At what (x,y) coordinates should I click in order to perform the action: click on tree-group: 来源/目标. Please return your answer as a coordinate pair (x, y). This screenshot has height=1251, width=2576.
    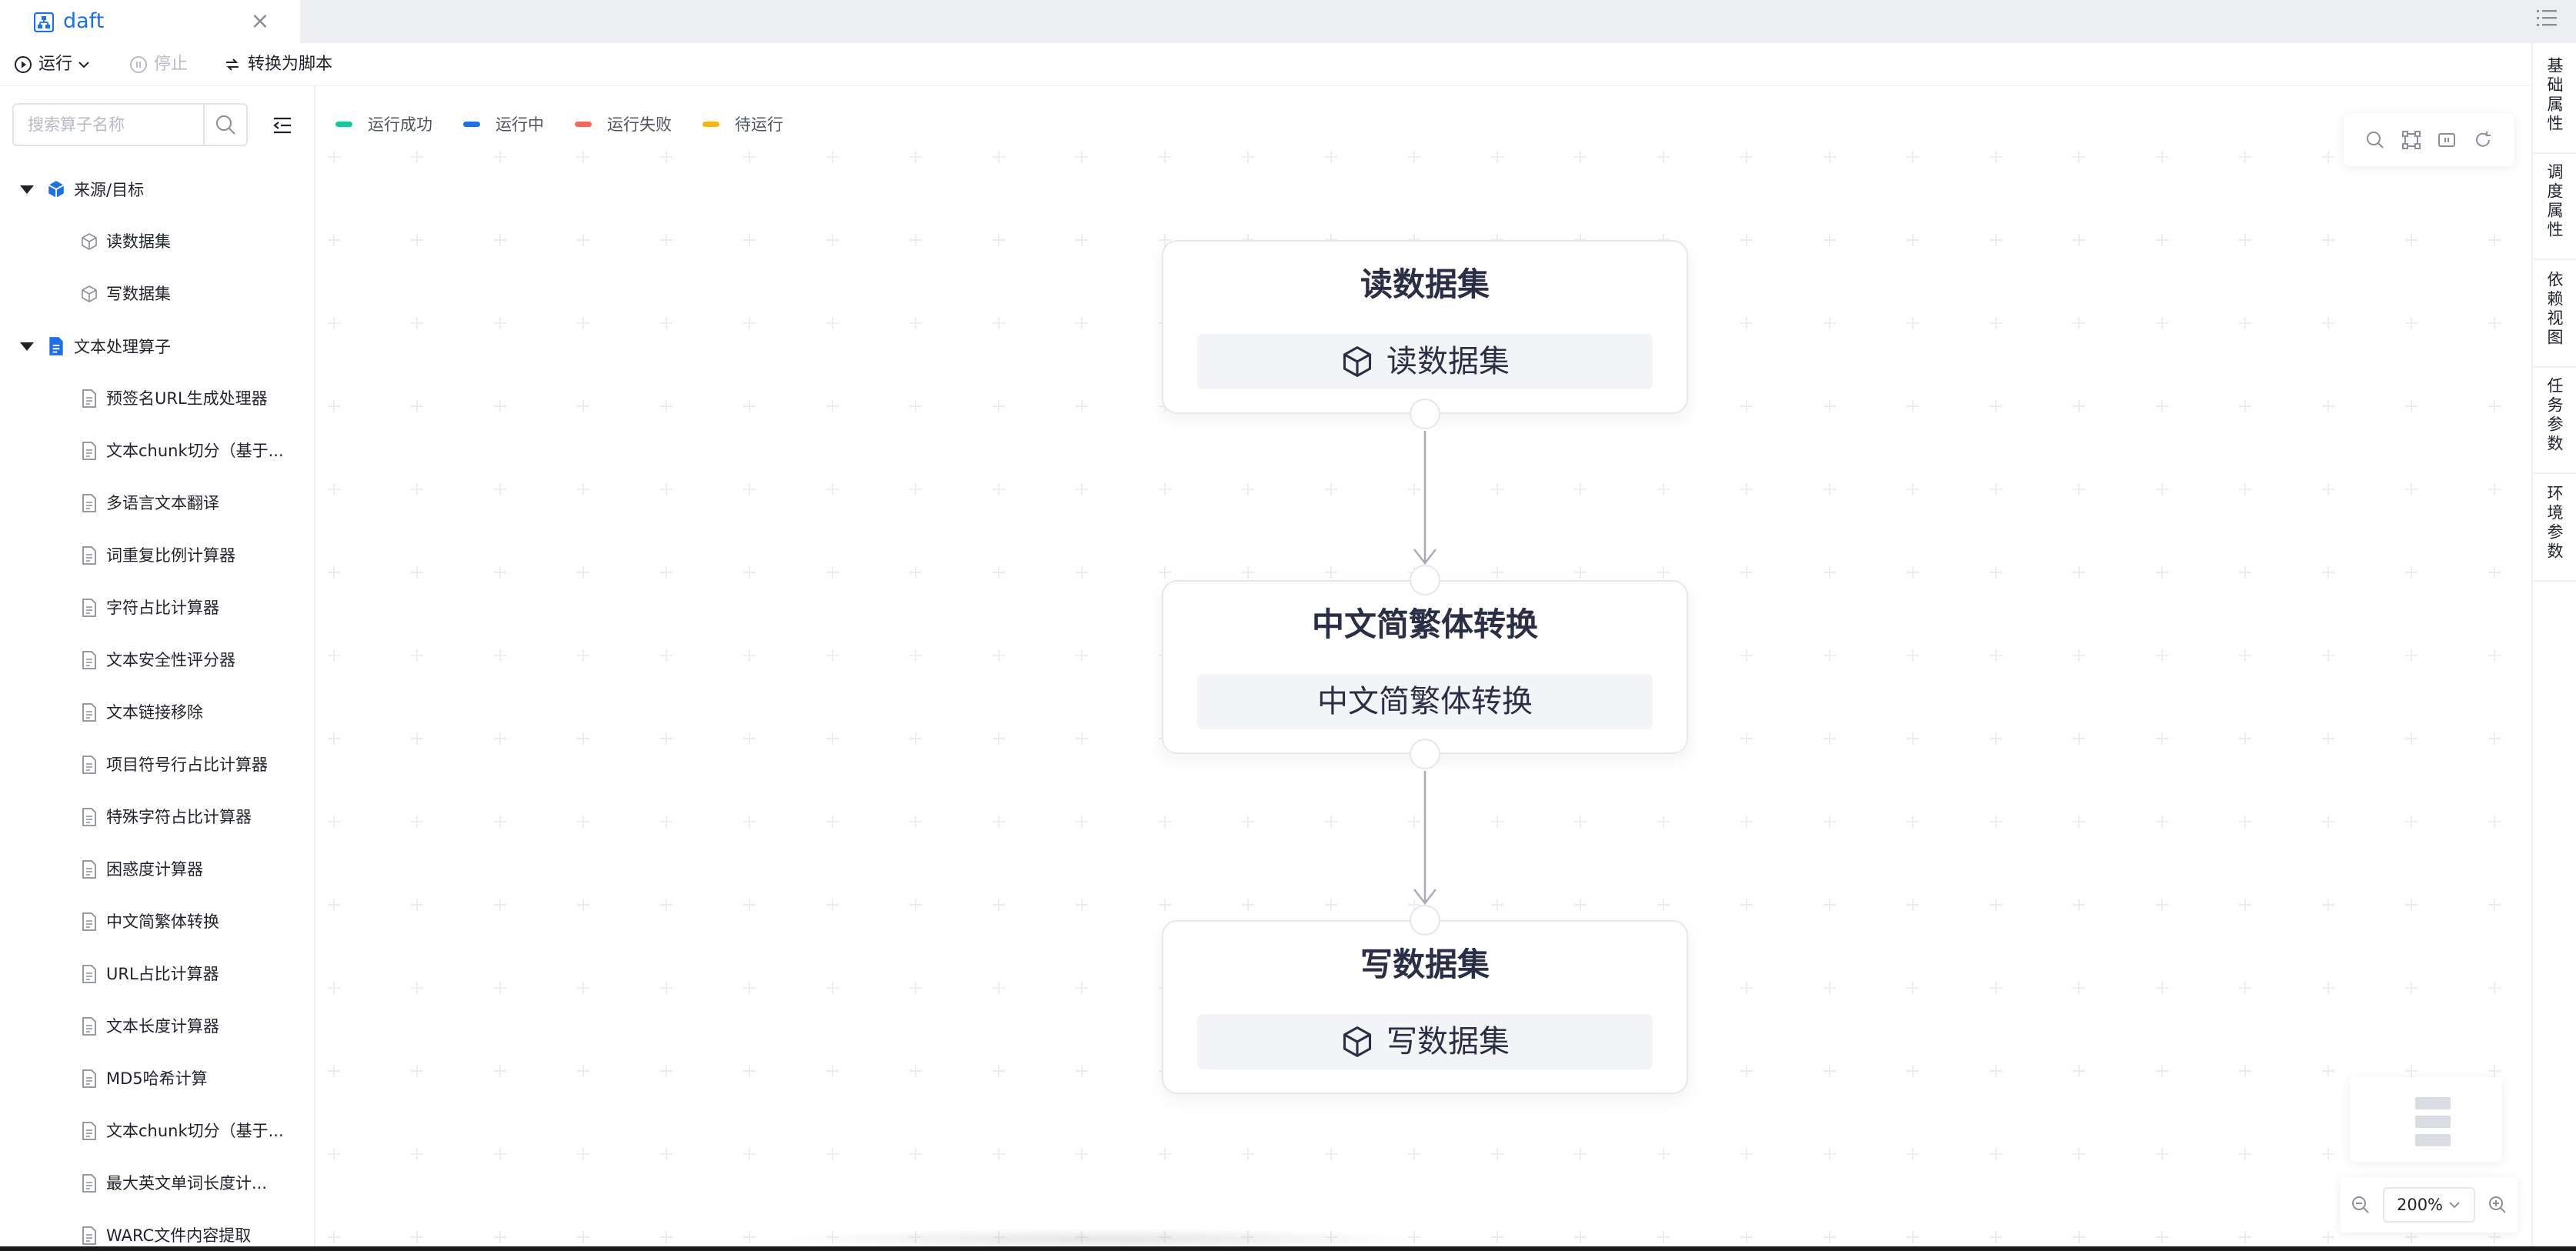
    Looking at the image, I should click on (157, 189).